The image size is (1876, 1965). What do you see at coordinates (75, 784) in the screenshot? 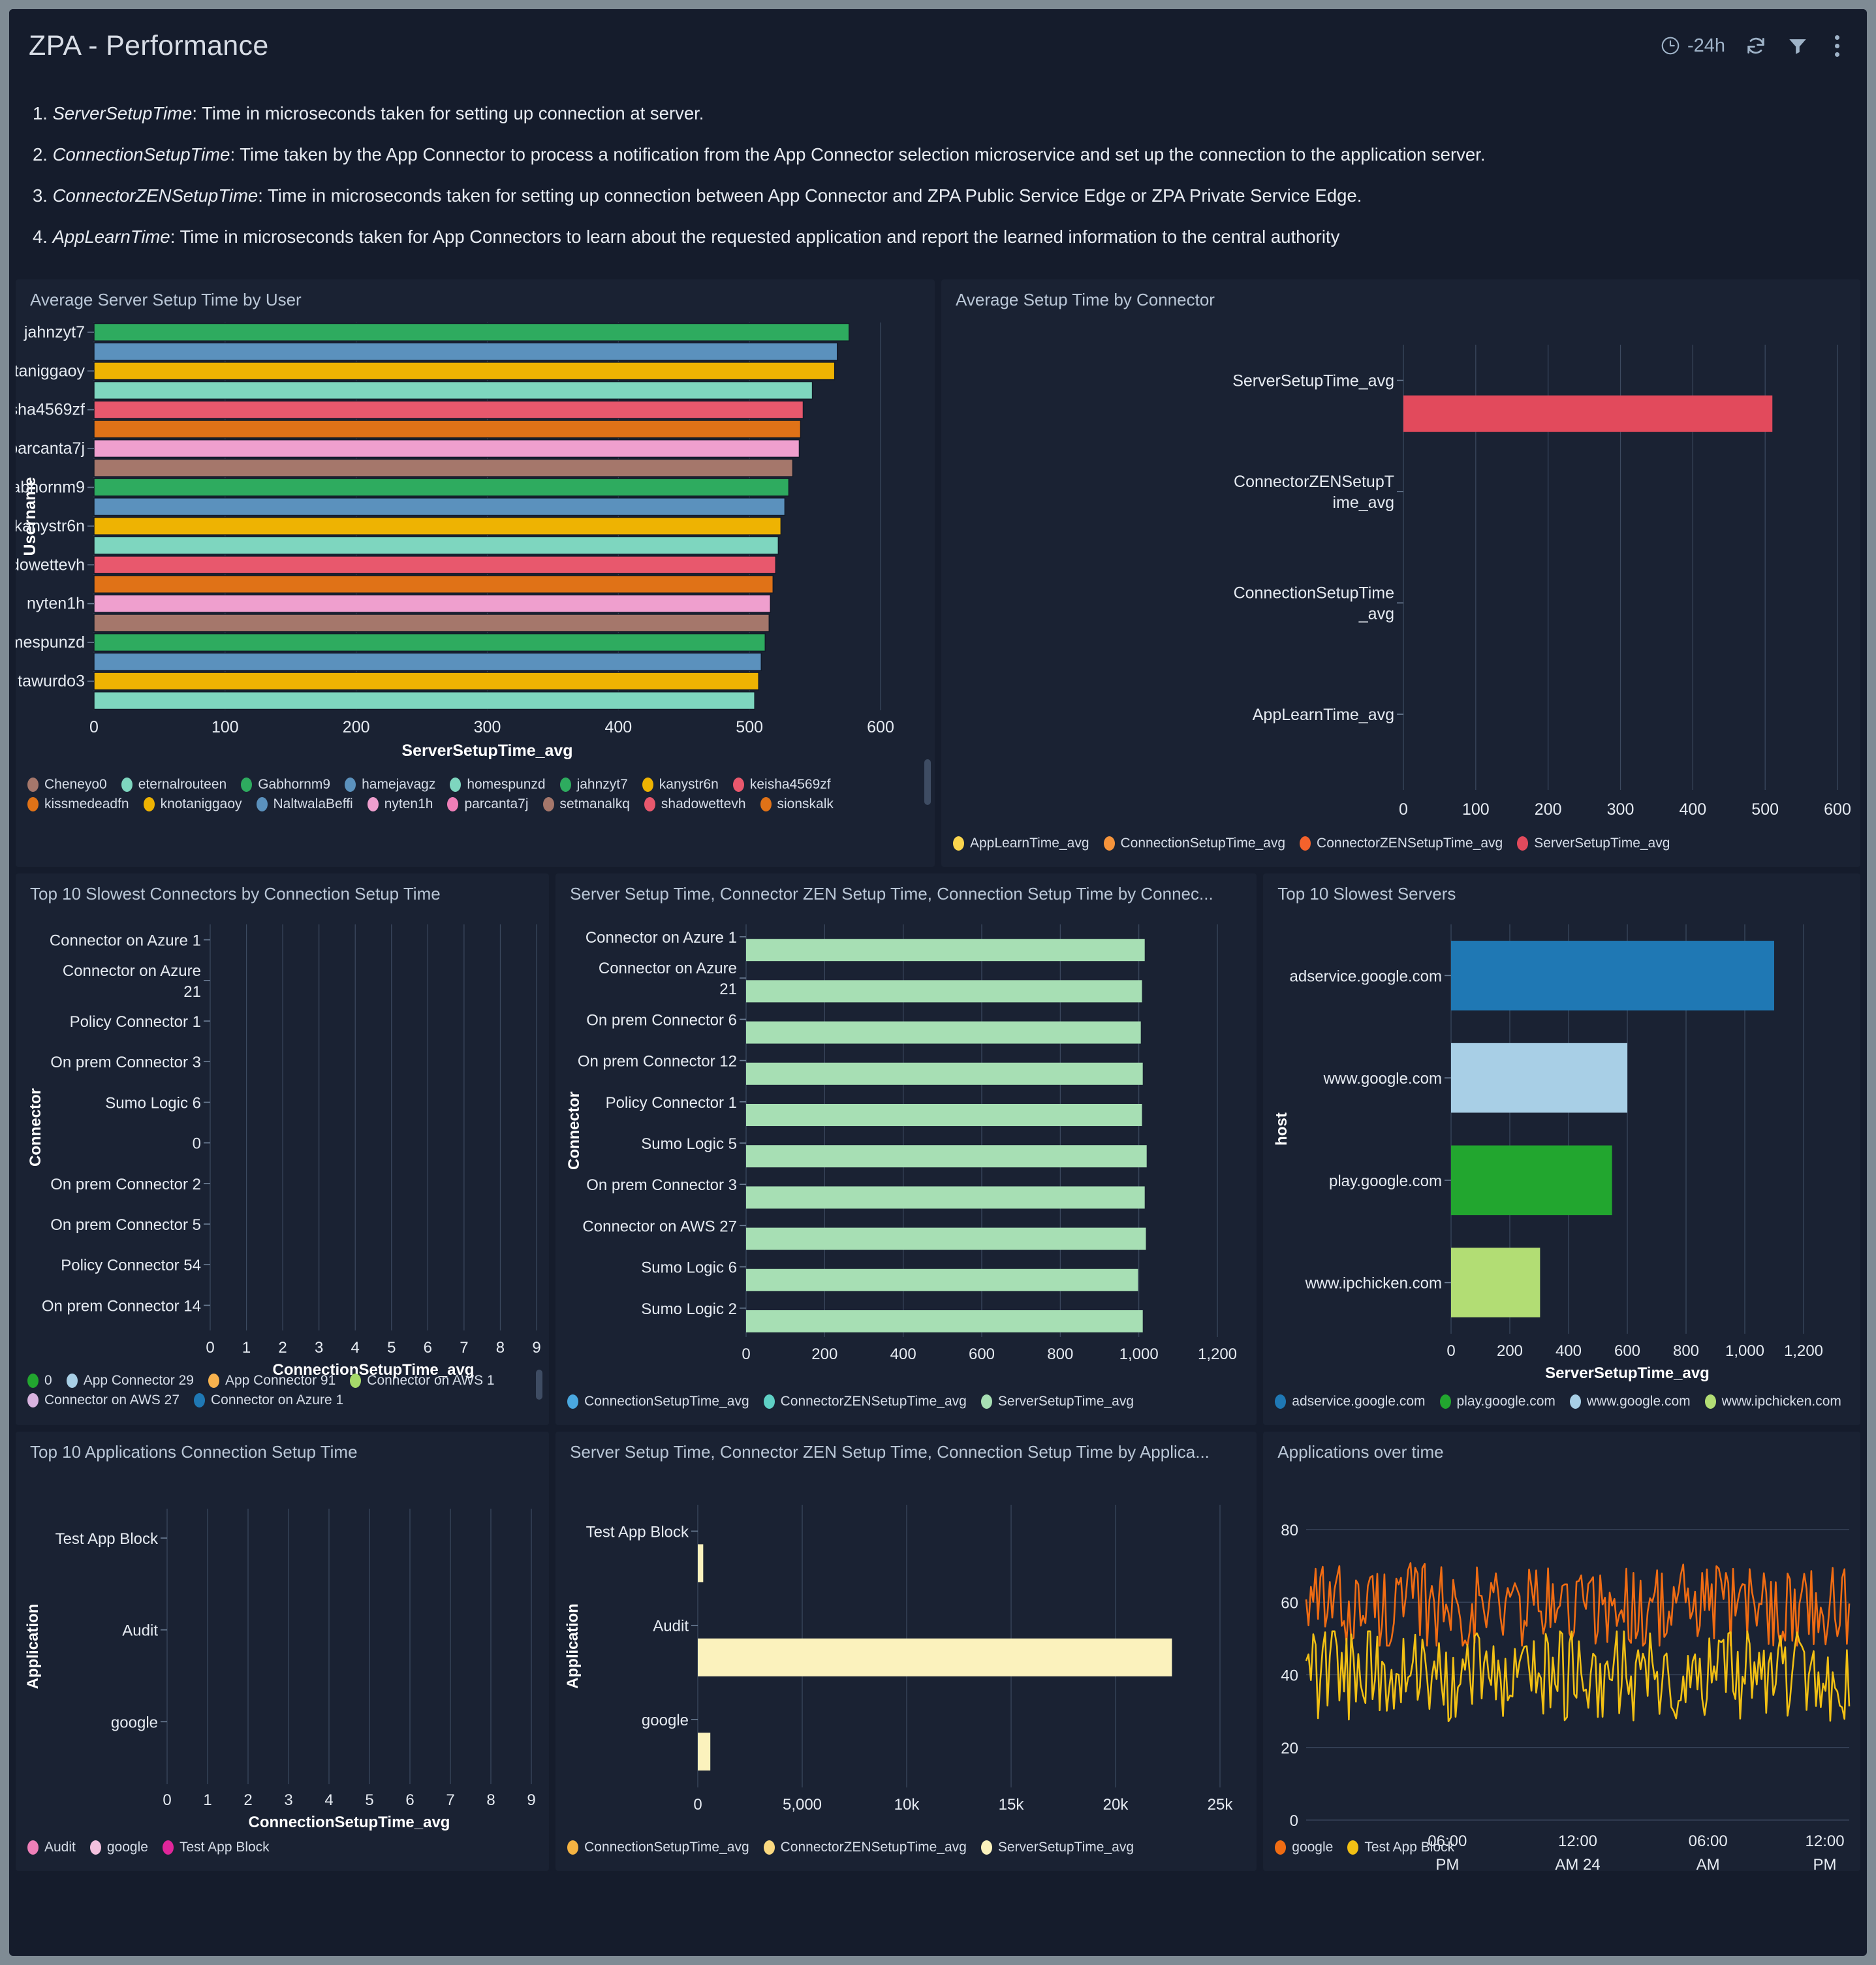
I see `legend-label: Cheneyo0` at bounding box center [75, 784].